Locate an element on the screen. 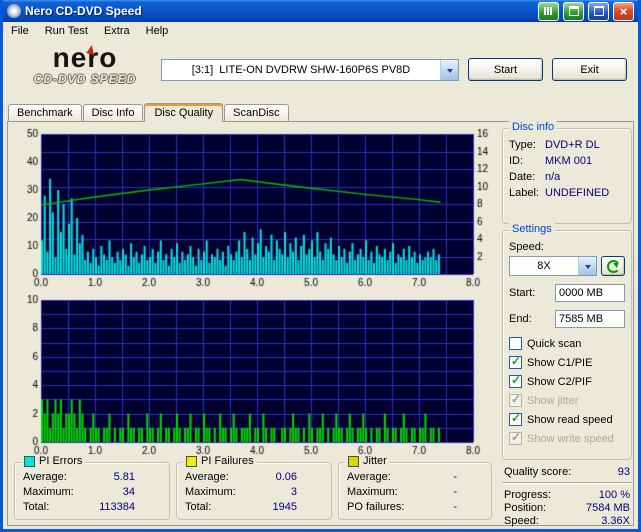  titlebar: Nero CD-DVD Speed × is located at coordinates (320, 11).